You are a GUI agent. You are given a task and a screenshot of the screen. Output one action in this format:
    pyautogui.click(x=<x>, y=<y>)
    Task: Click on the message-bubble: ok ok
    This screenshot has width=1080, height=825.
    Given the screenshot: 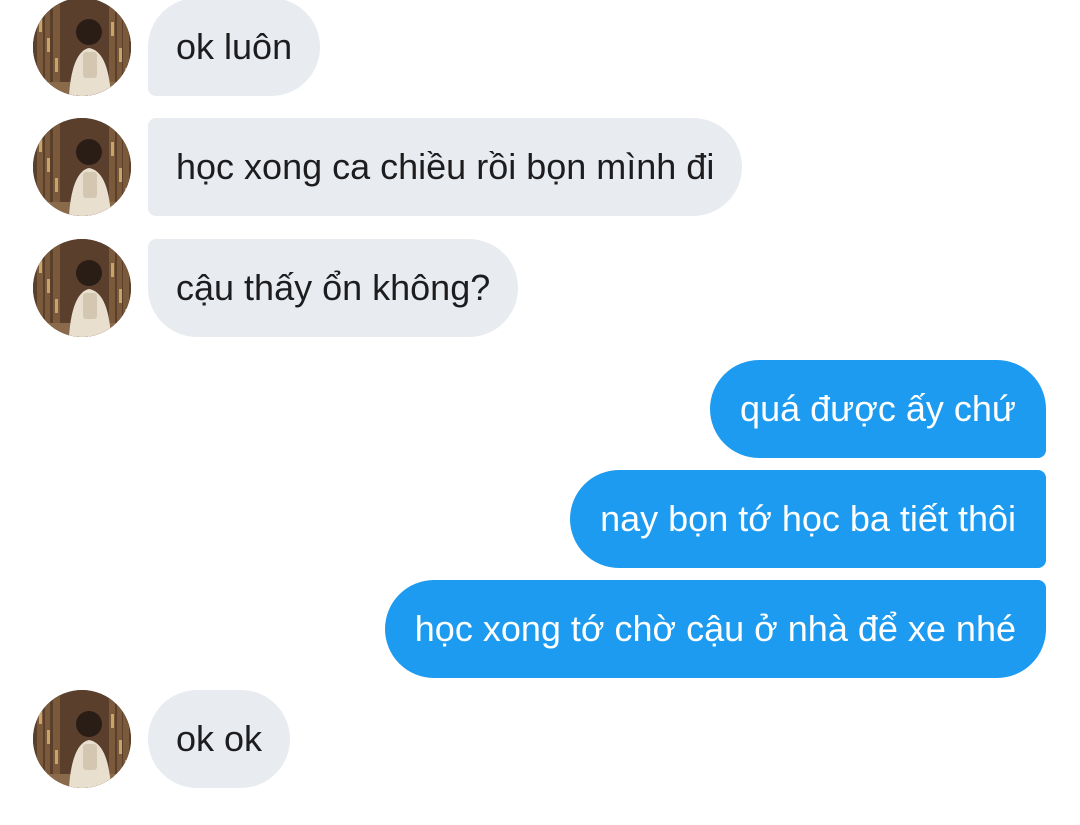 What is the action you would take?
    pyautogui.click(x=219, y=739)
    